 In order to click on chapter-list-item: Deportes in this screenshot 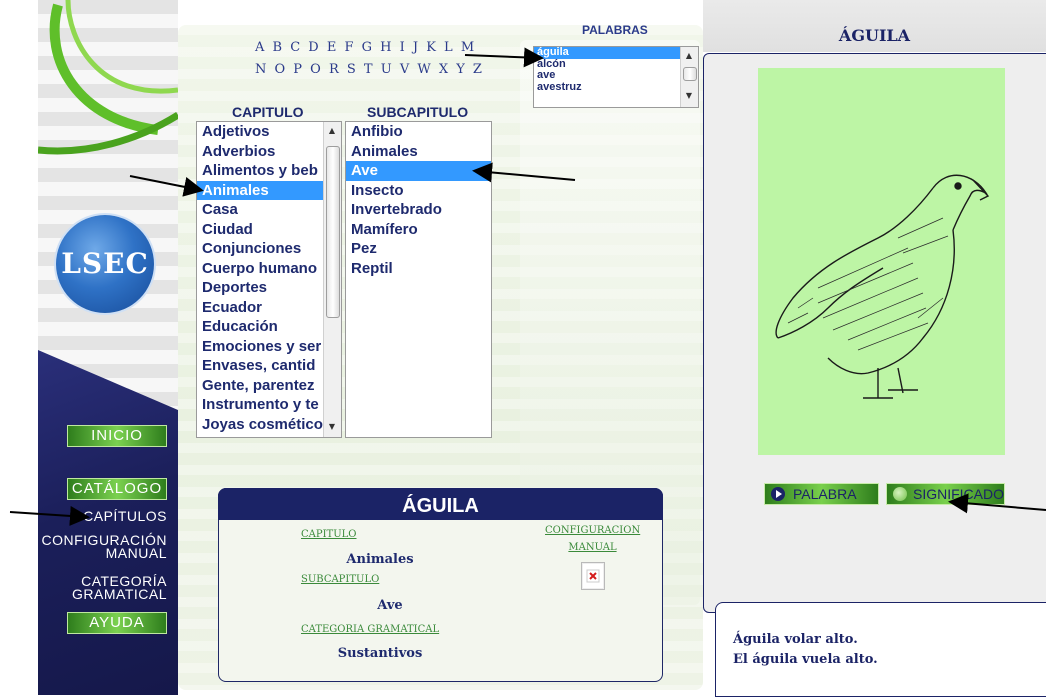, I will do `click(260, 288)`.